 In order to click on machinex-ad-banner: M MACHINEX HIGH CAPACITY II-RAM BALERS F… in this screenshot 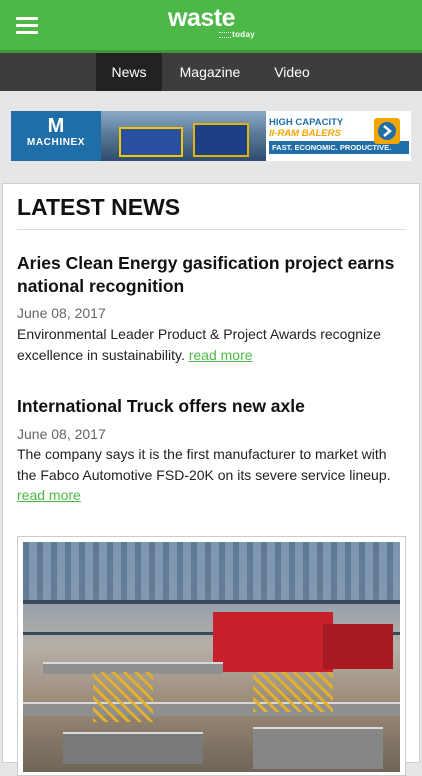, I will do `click(211, 136)`.